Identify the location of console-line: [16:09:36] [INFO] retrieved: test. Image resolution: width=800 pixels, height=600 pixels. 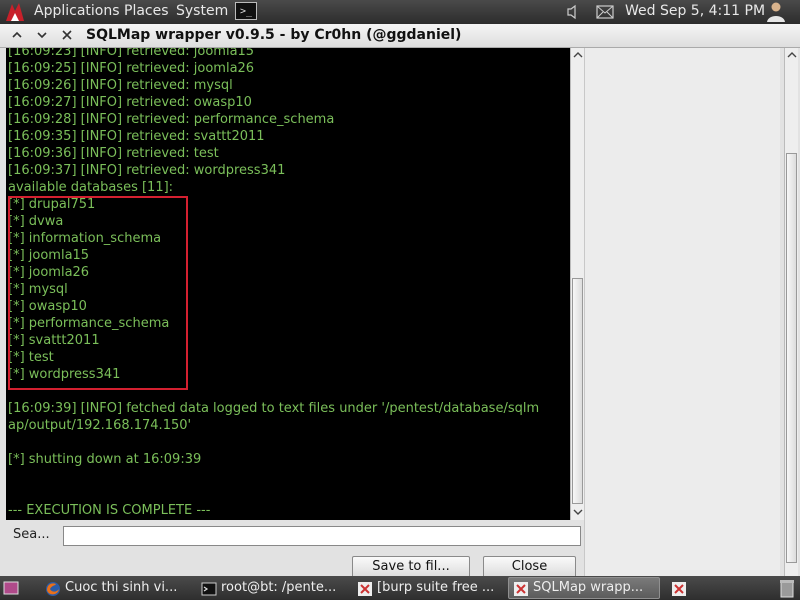
(113, 153).